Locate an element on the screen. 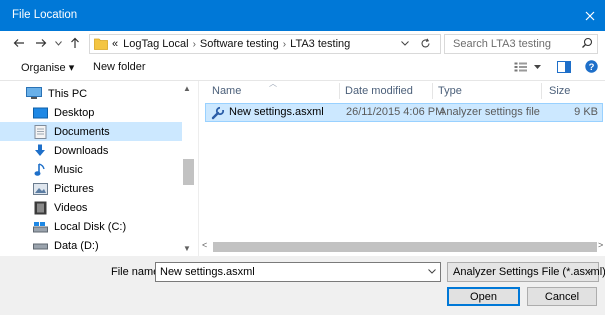 This screenshot has height=315, width=605. documents-icon is located at coordinates (40, 131).